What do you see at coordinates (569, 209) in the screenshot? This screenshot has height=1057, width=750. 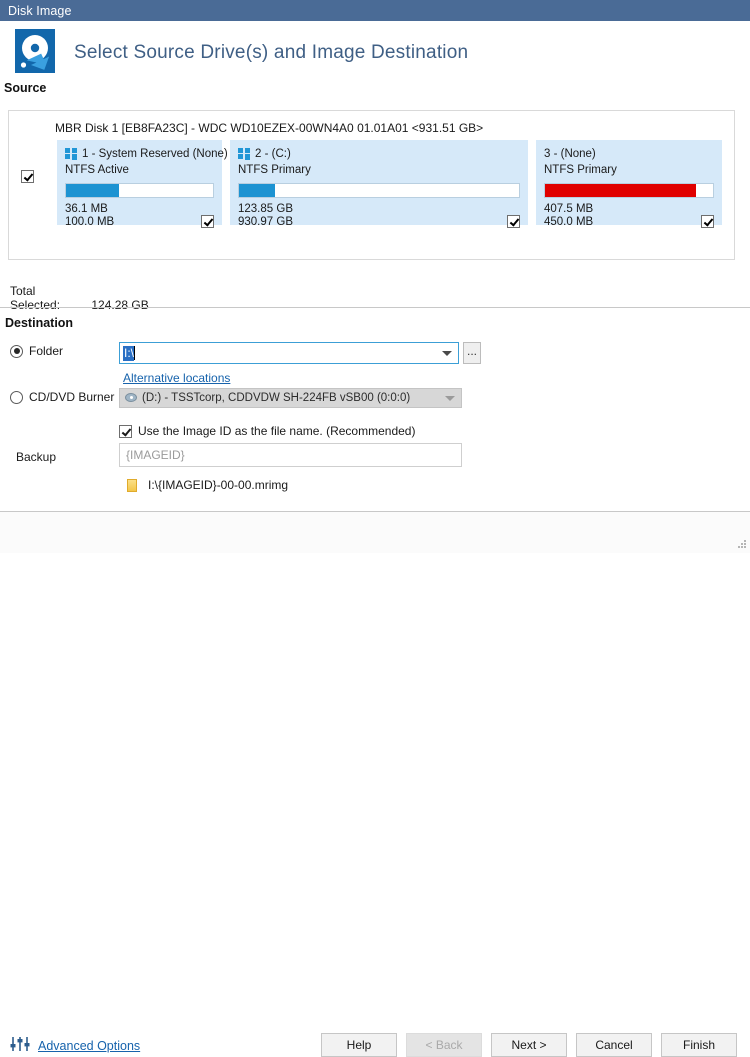 I see `partition-used: 407.5 MB` at bounding box center [569, 209].